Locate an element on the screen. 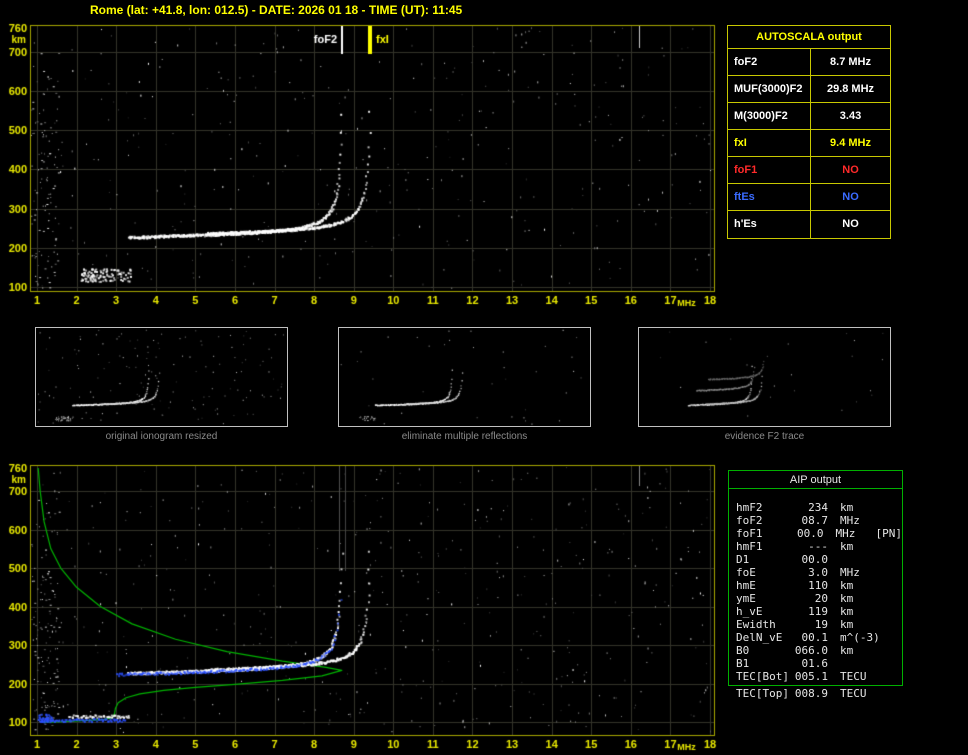 The width and height of the screenshot is (968, 755). thumbnail-original-ionogram is located at coordinates (161, 377).